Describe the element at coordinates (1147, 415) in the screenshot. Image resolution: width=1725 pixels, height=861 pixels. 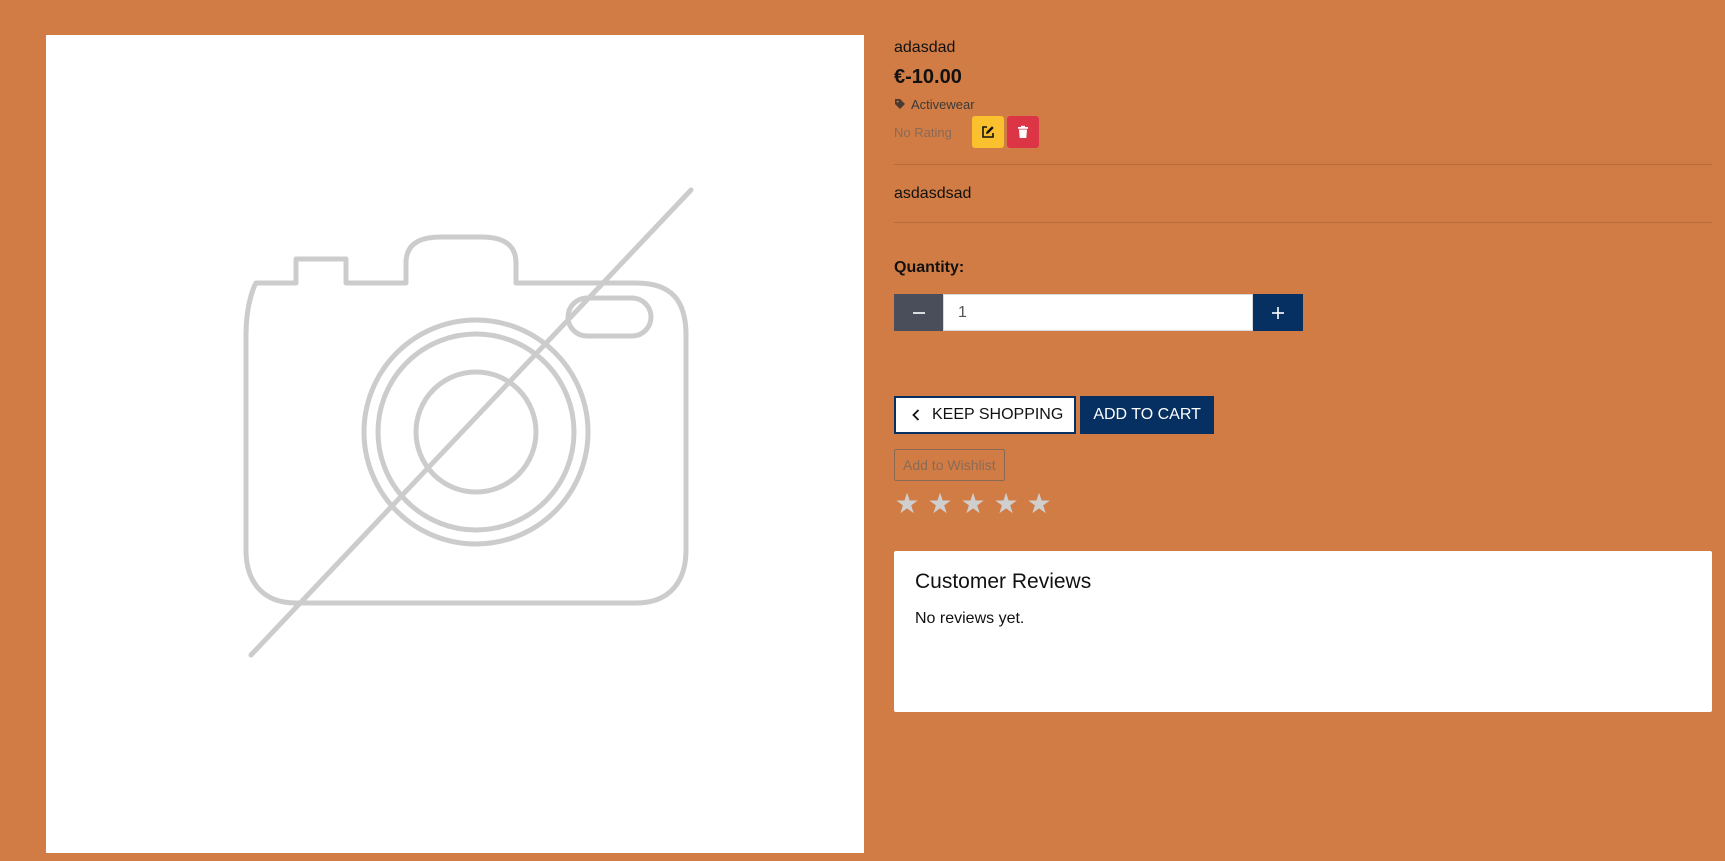
I see `add-to-cart-button: ADD TO CART` at that location.